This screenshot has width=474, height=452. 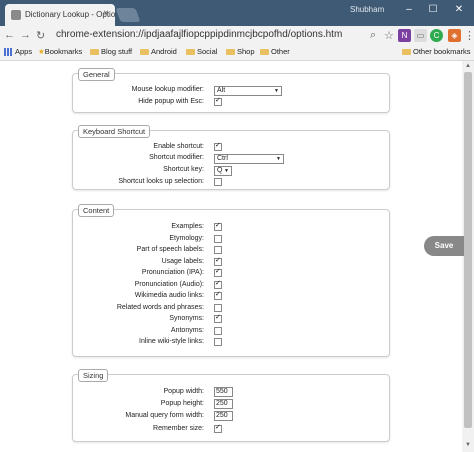 I want to click on profile-name: Shubham, so click(x=367, y=9).